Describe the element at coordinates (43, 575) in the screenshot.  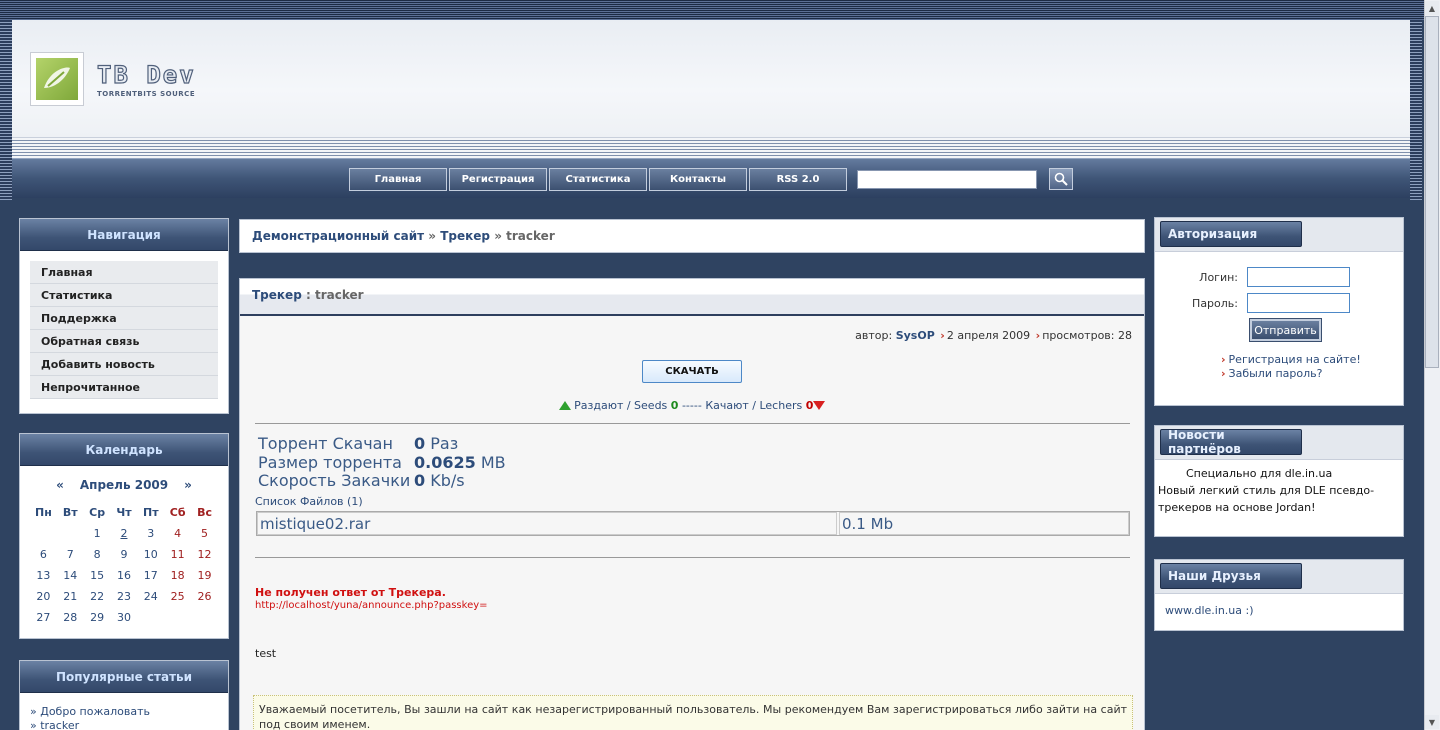
I see `calendar-day: 13` at that location.